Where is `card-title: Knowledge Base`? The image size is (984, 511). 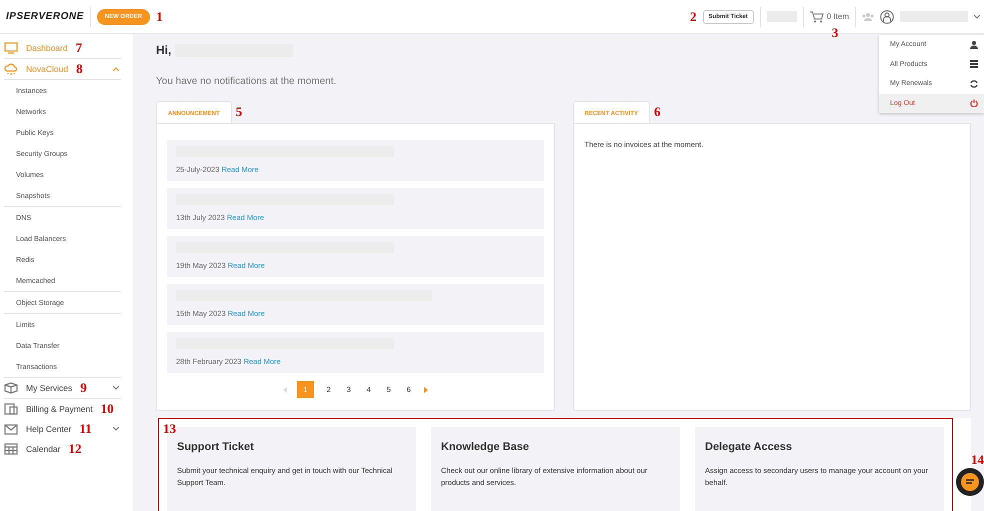
card-title: Knowledge Base is located at coordinates (485, 447).